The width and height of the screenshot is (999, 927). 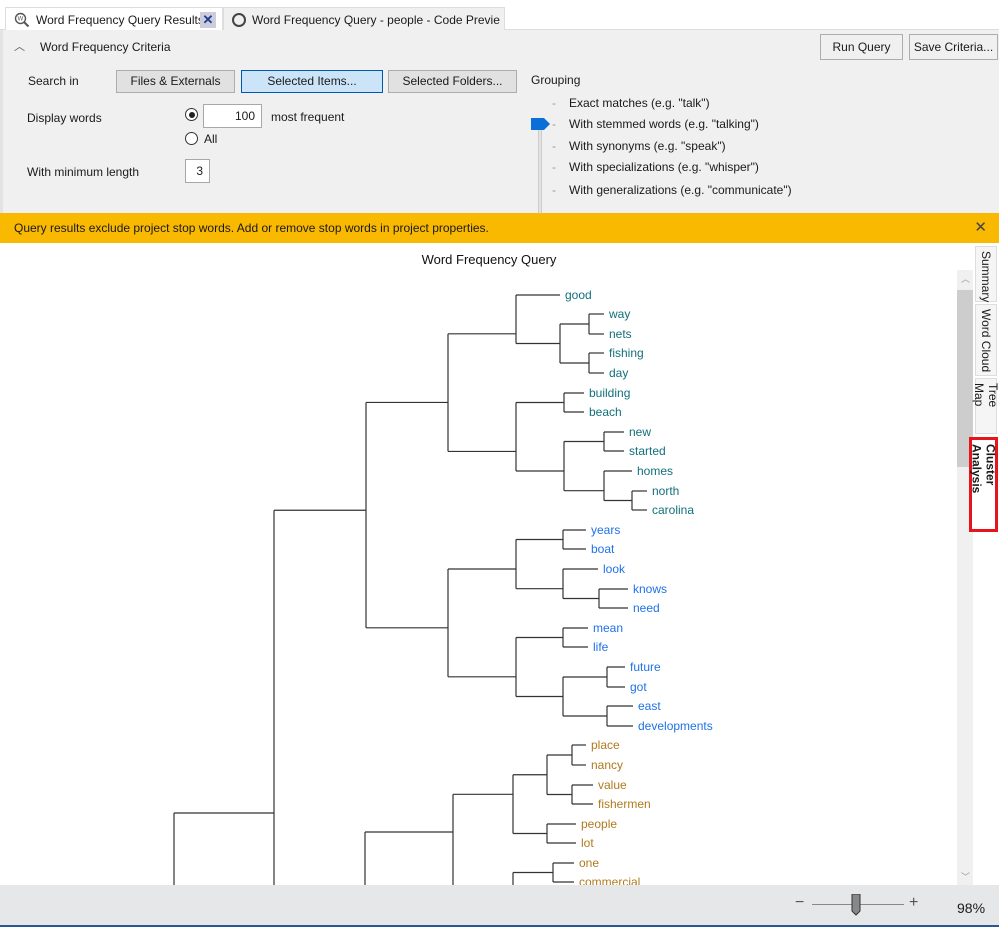 I want to click on leaf-label-lot: lot, so click(x=587, y=843).